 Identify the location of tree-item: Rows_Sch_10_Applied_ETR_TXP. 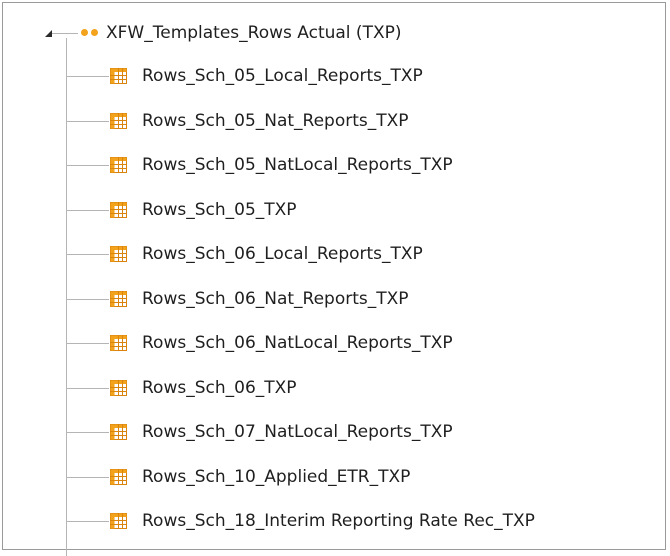
(357, 478).